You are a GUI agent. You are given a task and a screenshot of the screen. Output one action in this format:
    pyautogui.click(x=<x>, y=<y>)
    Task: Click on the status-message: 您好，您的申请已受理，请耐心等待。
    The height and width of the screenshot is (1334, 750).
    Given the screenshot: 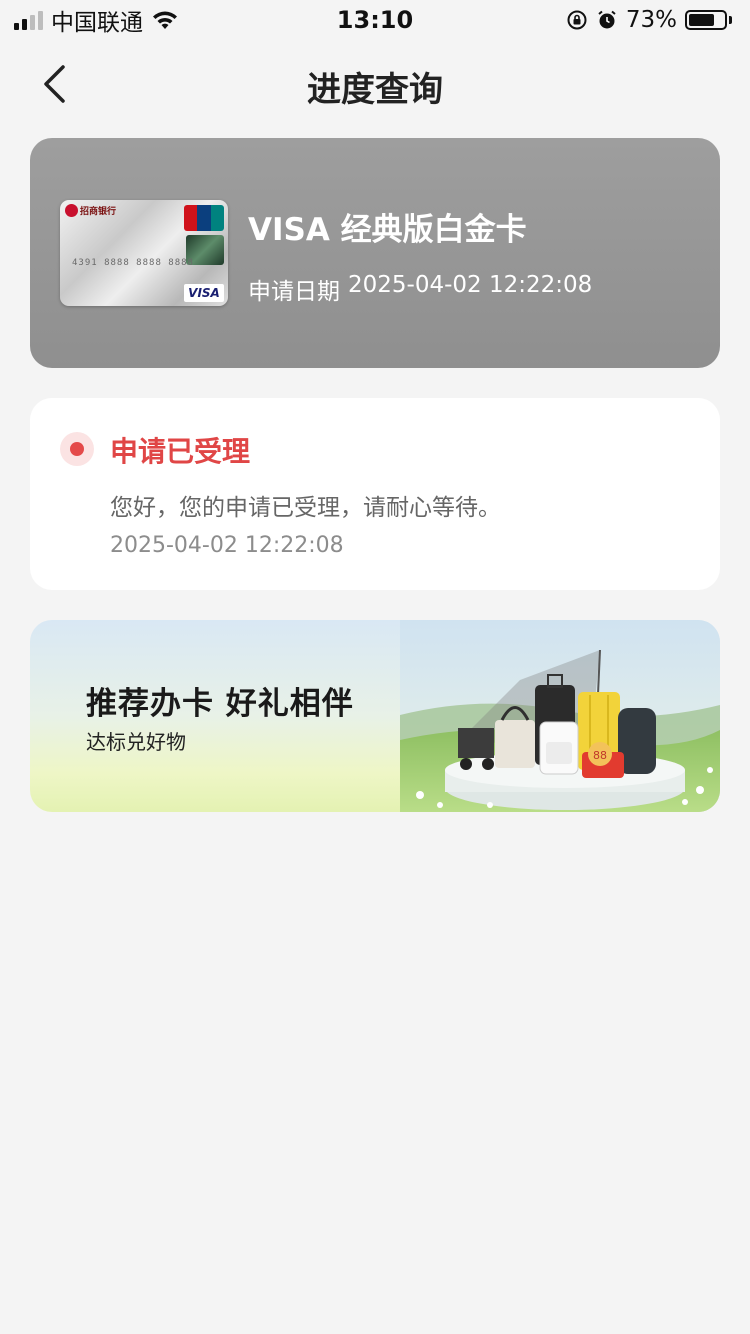 What is the action you would take?
    pyautogui.click(x=305, y=508)
    